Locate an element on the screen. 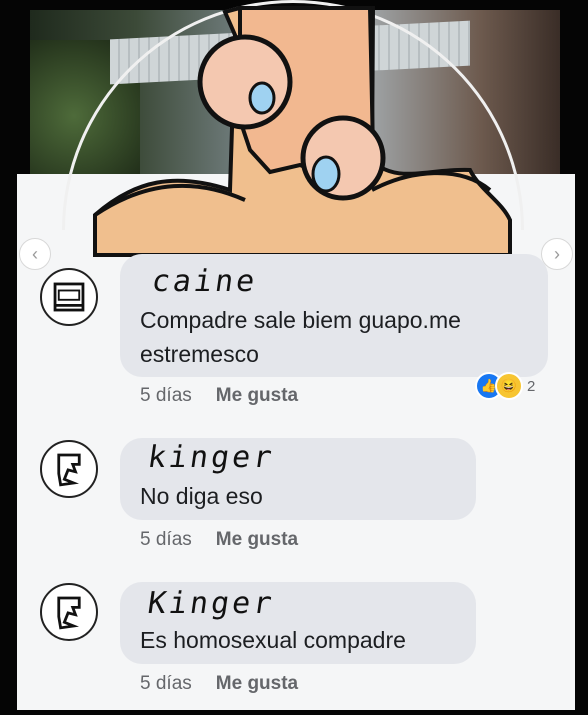  comment-author: caine is located at coordinates (205, 281).